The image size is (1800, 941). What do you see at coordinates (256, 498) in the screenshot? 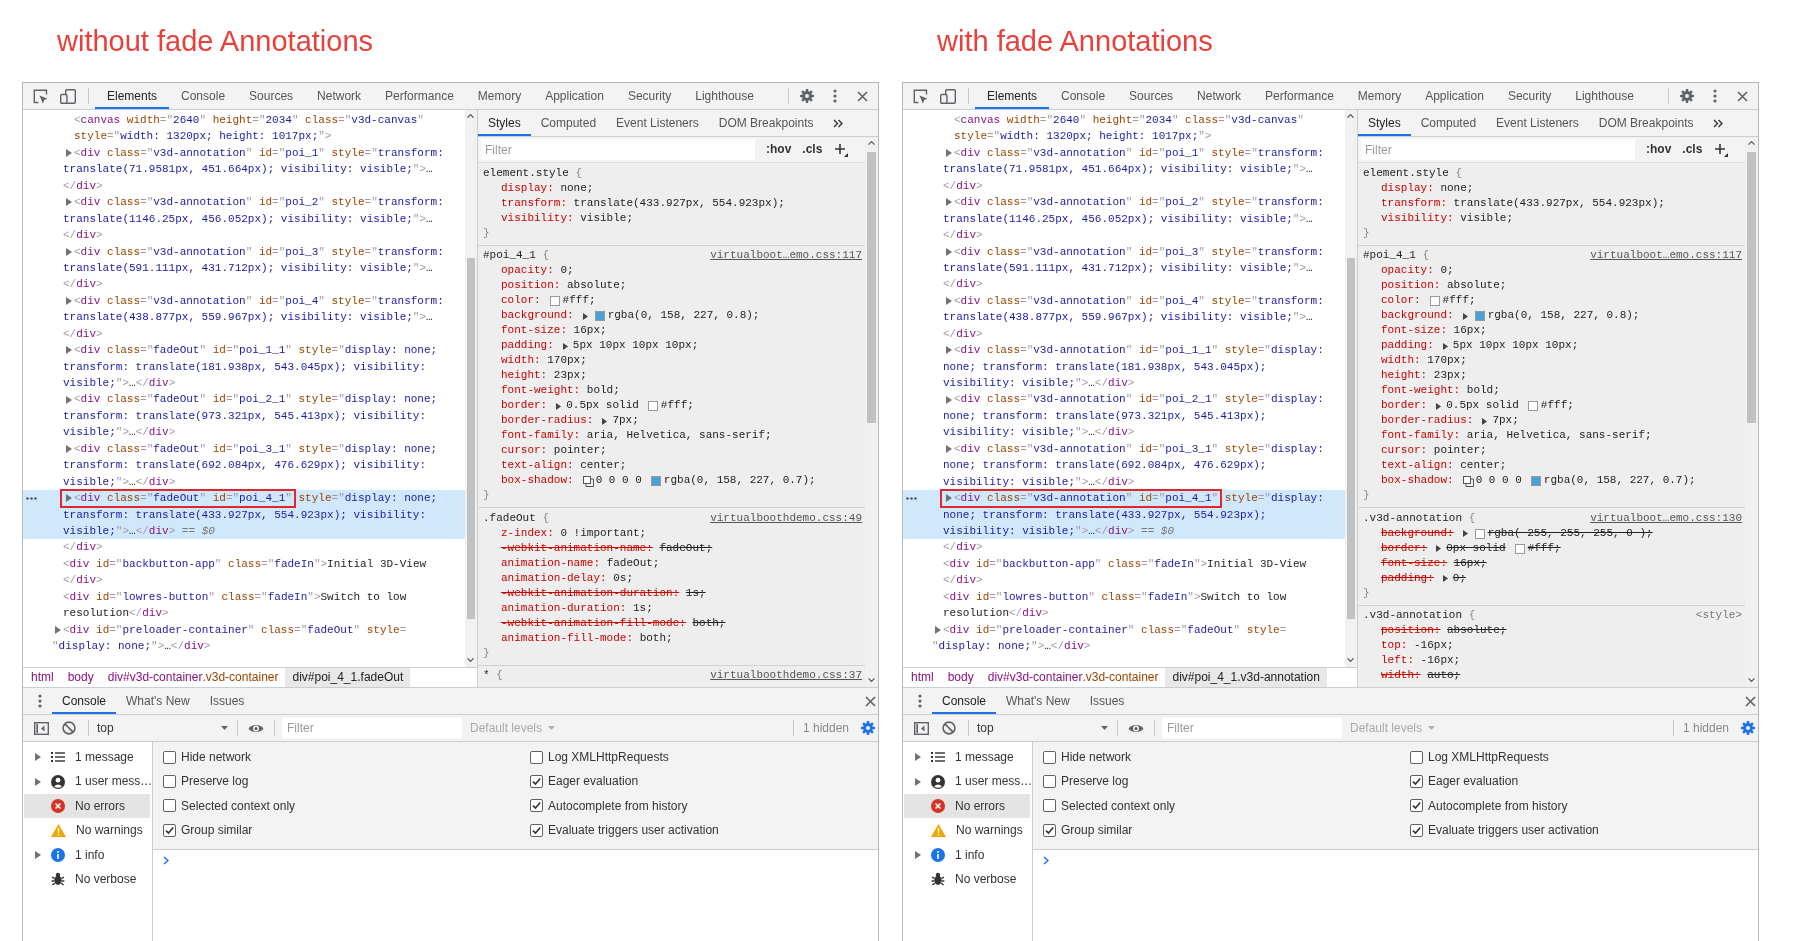
I see `dom-node-line: <div class="fadeOut" id="poi_4_1" style="display: none;` at bounding box center [256, 498].